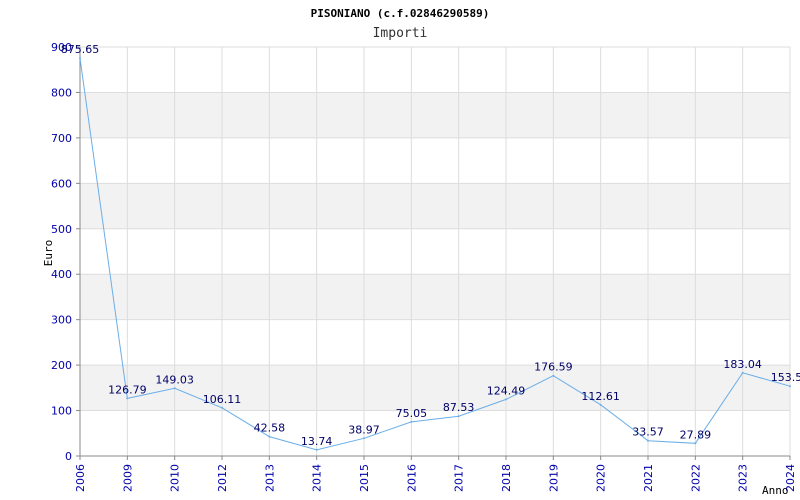 This screenshot has height=500, width=800. What do you see at coordinates (317, 441) in the screenshot?
I see `data-label: 13.74` at bounding box center [317, 441].